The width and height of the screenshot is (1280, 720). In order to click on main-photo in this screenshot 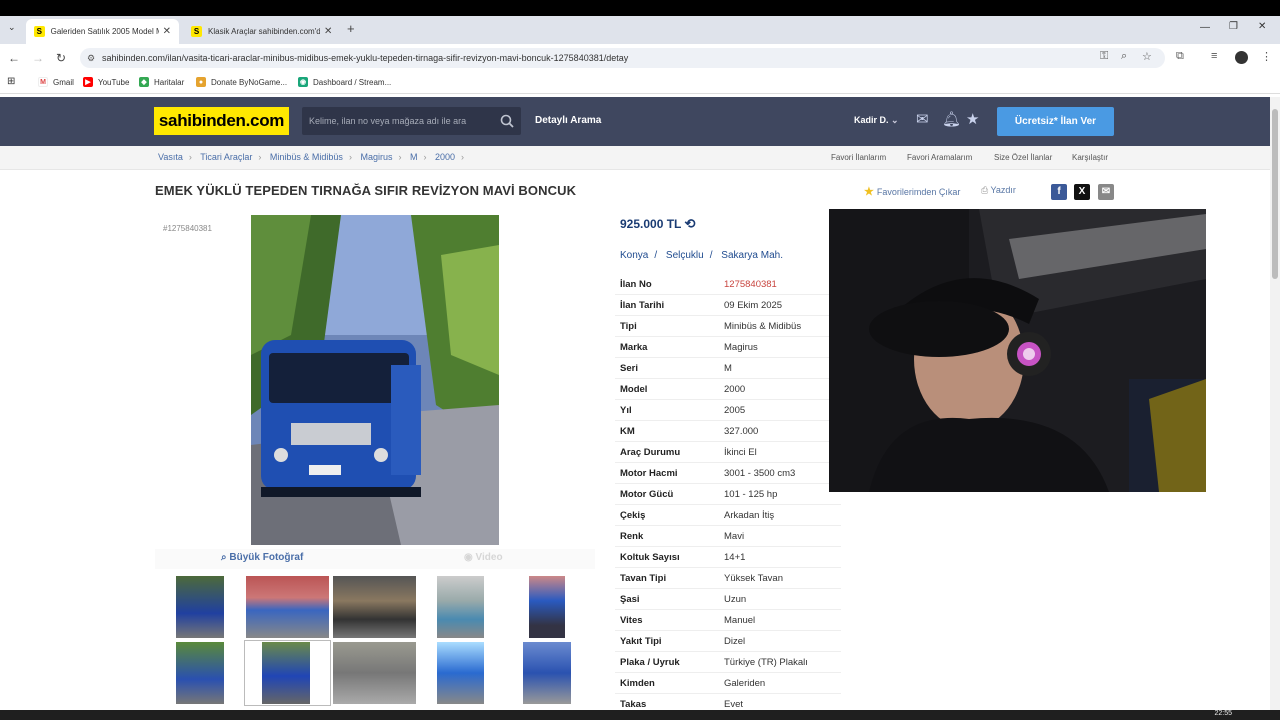, I will do `click(375, 380)`.